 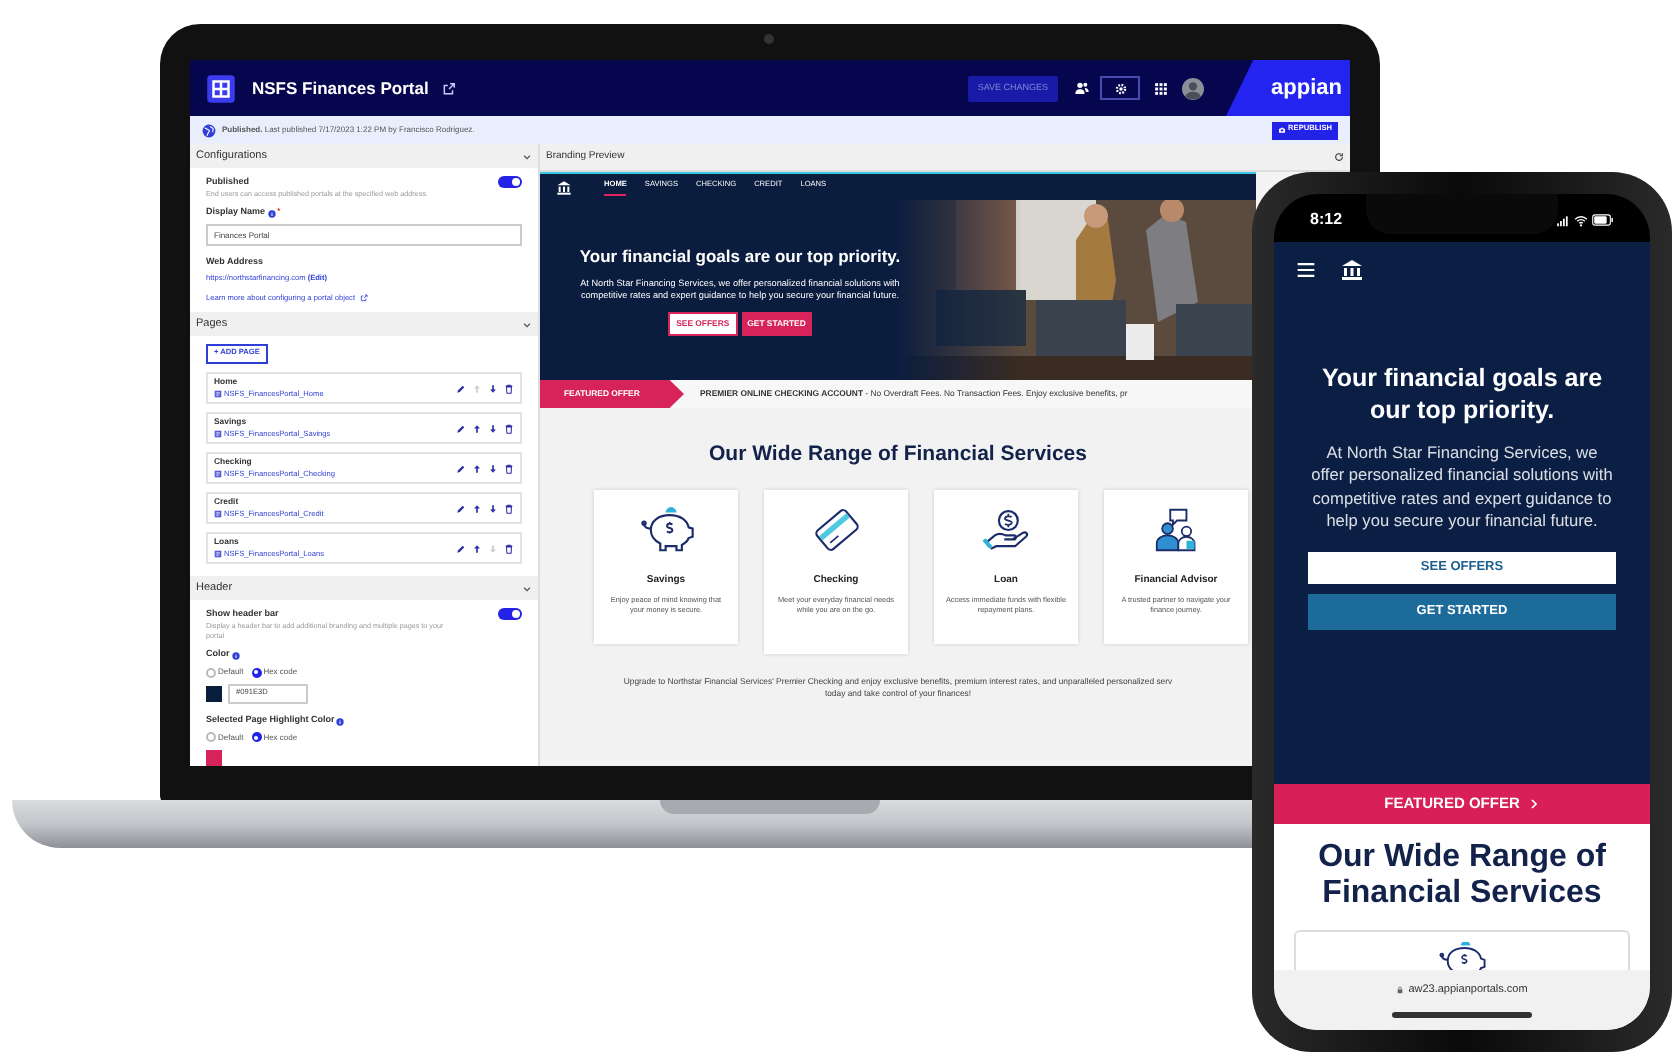 I want to click on status-time: 8:12, so click(x=1326, y=220).